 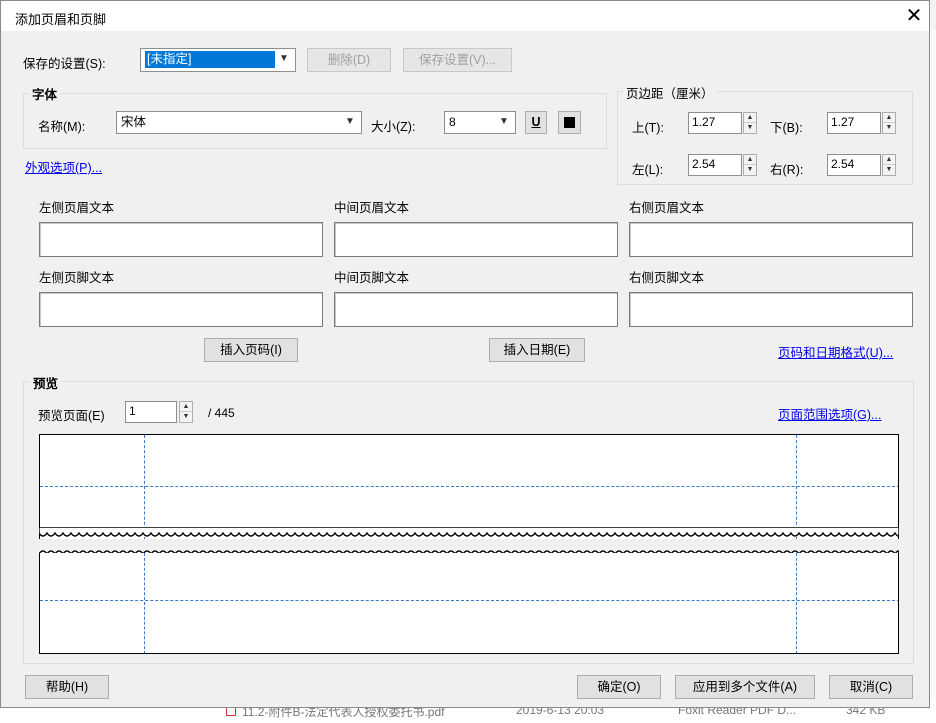 What do you see at coordinates (77, 278) in the screenshot?
I see `left-footer-label: 左侧页脚文本` at bounding box center [77, 278].